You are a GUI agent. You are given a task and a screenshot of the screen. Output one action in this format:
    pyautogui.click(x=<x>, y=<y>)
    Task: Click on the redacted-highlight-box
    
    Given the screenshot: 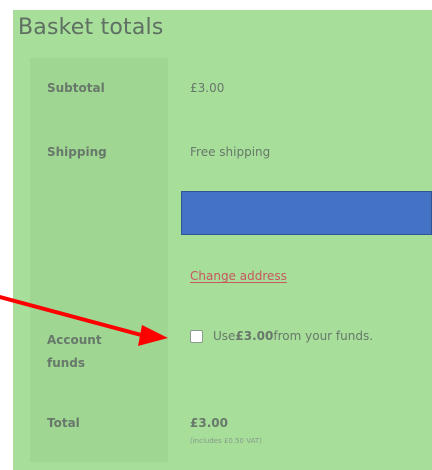 What is the action you would take?
    pyautogui.click(x=306, y=213)
    